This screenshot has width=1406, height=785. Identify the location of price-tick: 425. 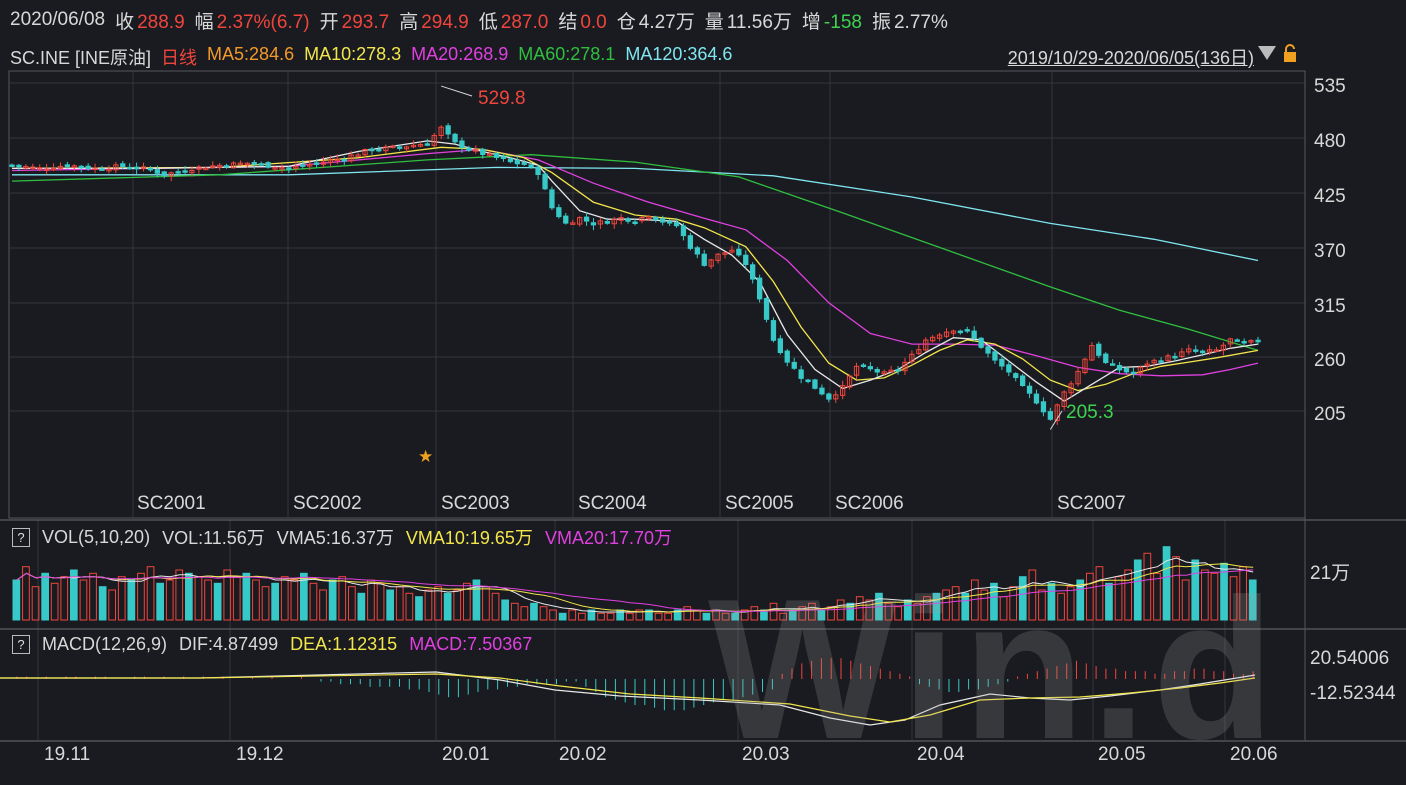
(1330, 196).